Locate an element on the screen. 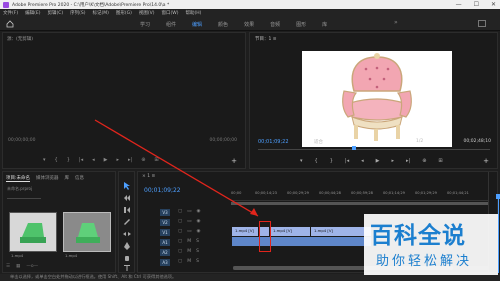 The image size is (500, 281). workspace-more-button: » is located at coordinates (396, 22).